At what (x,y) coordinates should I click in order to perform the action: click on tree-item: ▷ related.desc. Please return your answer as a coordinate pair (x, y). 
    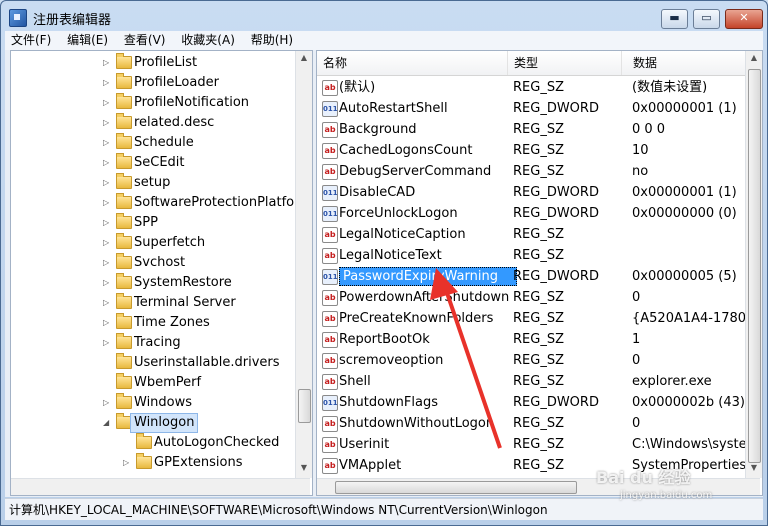
    Looking at the image, I should click on (152, 123).